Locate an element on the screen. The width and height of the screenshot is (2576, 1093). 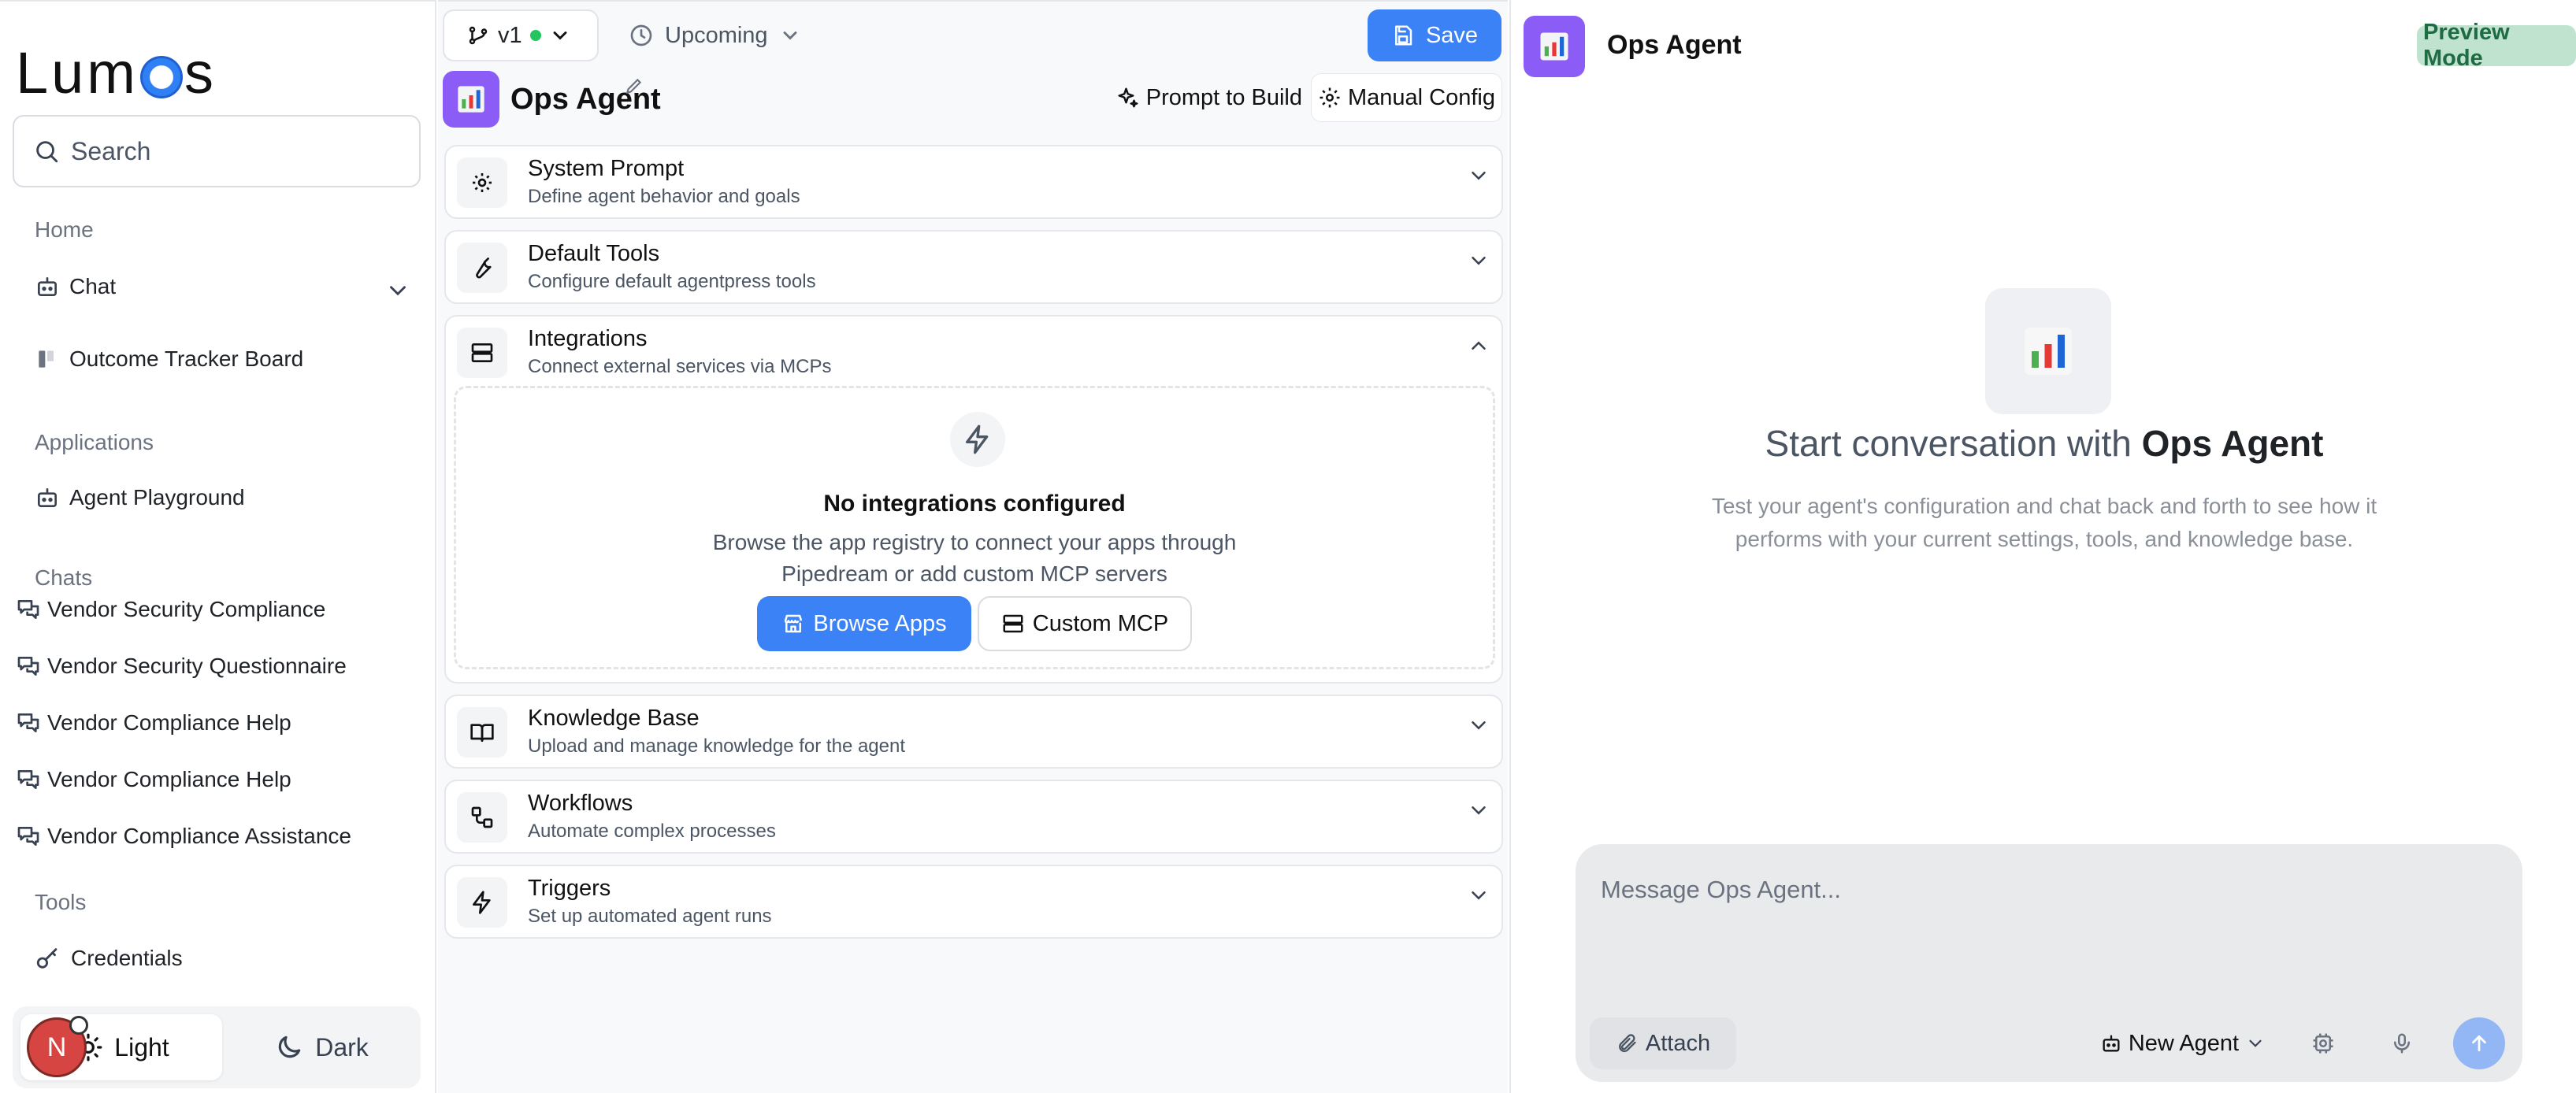
search-icon is located at coordinates (46, 151).